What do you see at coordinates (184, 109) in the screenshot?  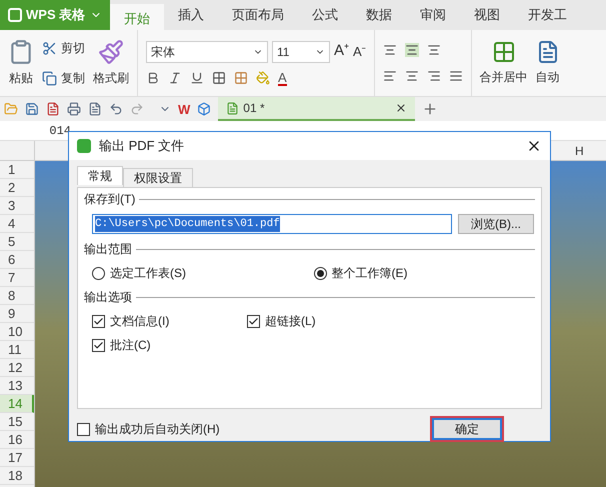 I see `wps-logo-icon: W` at bounding box center [184, 109].